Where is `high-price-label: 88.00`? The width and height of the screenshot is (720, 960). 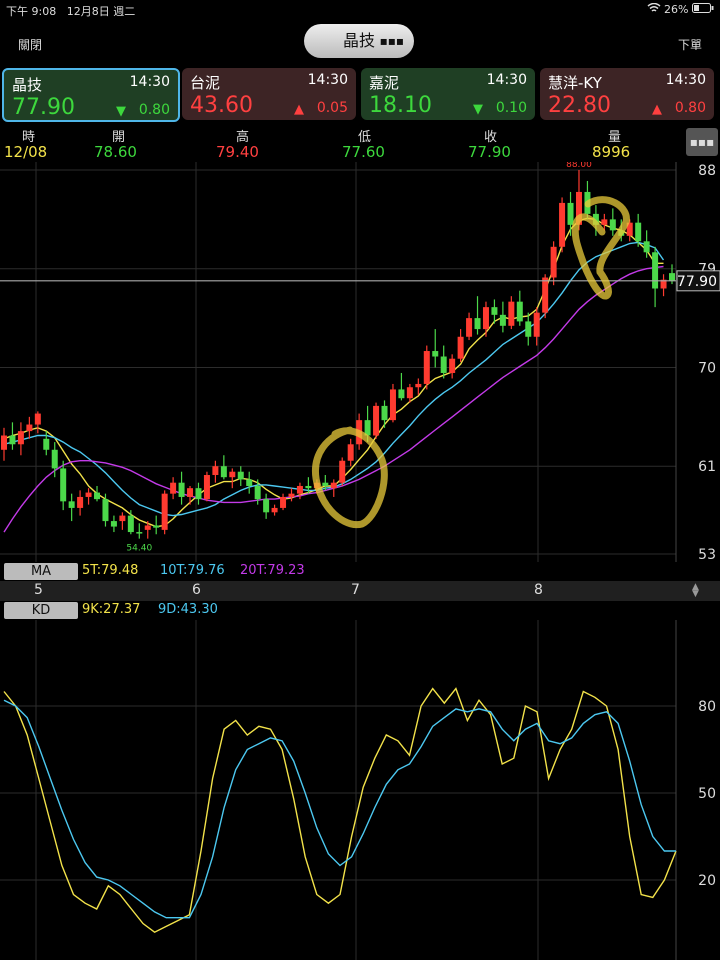 high-price-label: 88.00 is located at coordinates (579, 166).